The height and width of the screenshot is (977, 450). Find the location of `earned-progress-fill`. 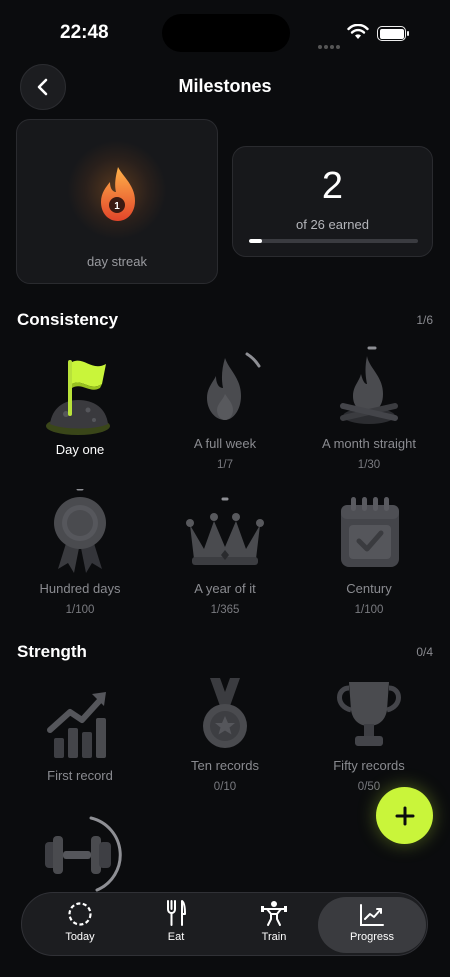

earned-progress-fill is located at coordinates (255, 241).